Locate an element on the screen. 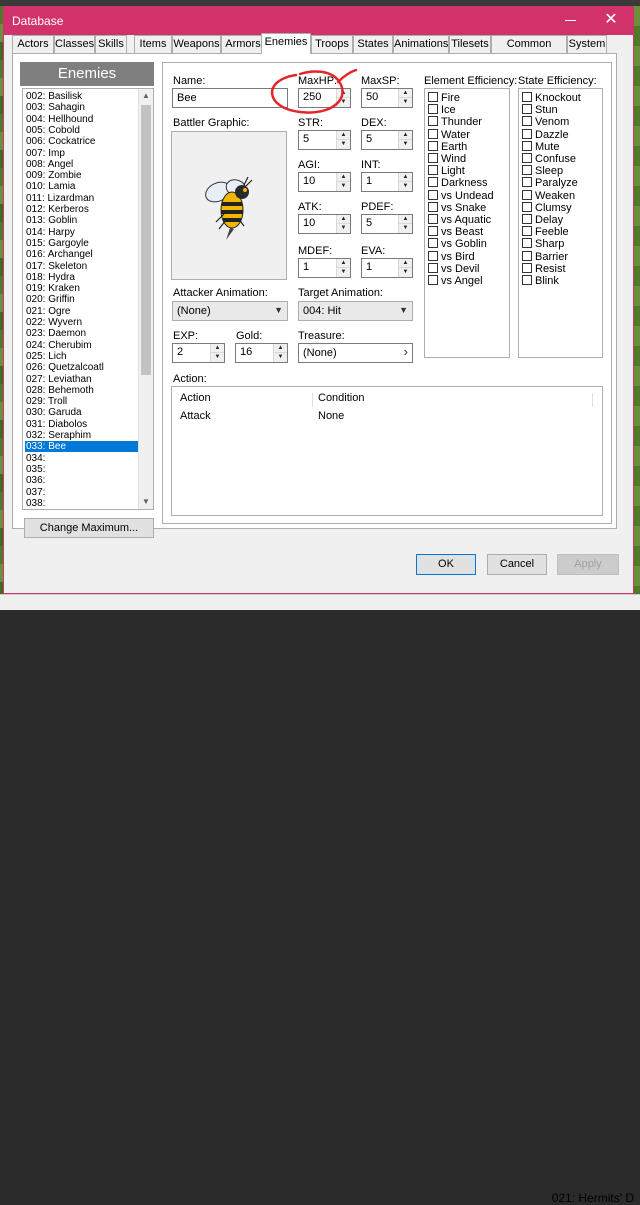 This screenshot has height=1205, width=640. checkbox-item: Delay is located at coordinates (542, 220).